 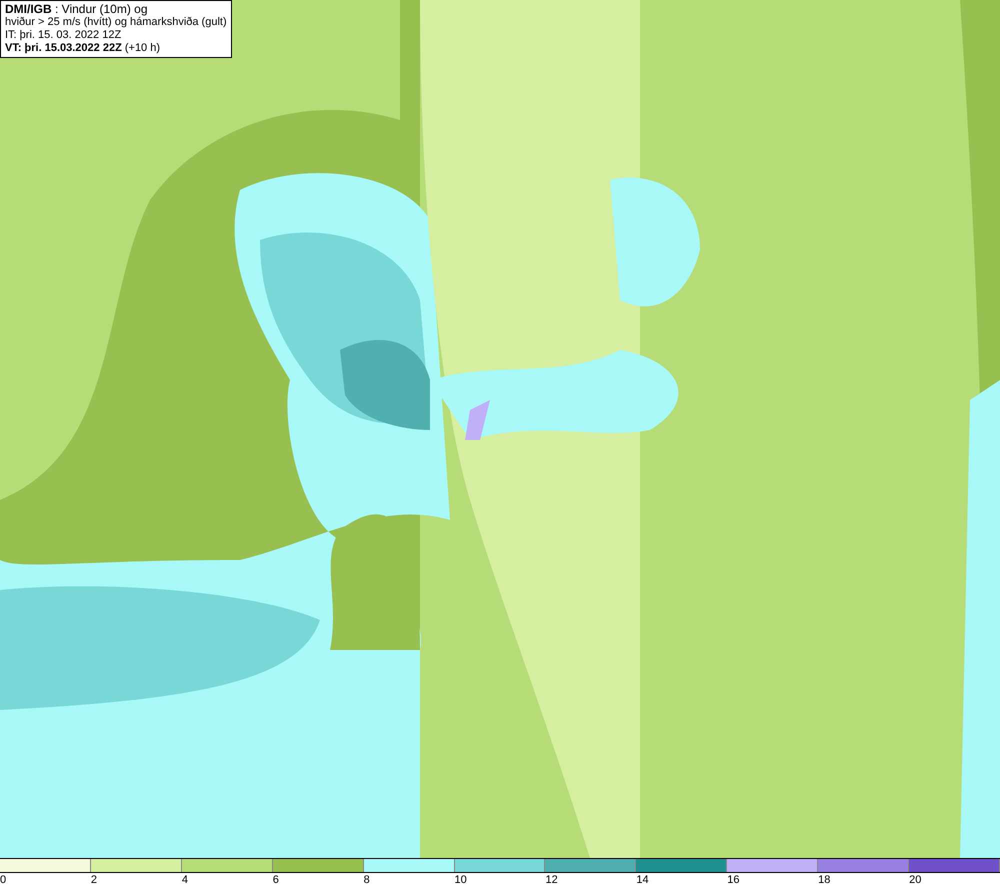 What do you see at coordinates (83, 48) in the screenshot?
I see `header-text: VT: þri. 15.03.2022 22Z (+10 h)` at bounding box center [83, 48].